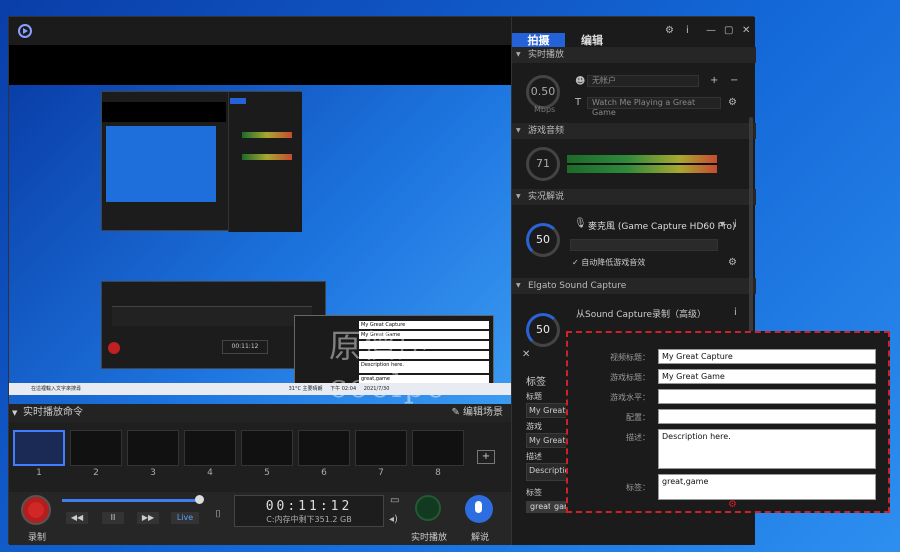 Image resolution: width=900 pixels, height=552 pixels. What do you see at coordinates (343, 389) in the screenshot?
I see `taskbar-time: 下午 02:04` at bounding box center [343, 389].